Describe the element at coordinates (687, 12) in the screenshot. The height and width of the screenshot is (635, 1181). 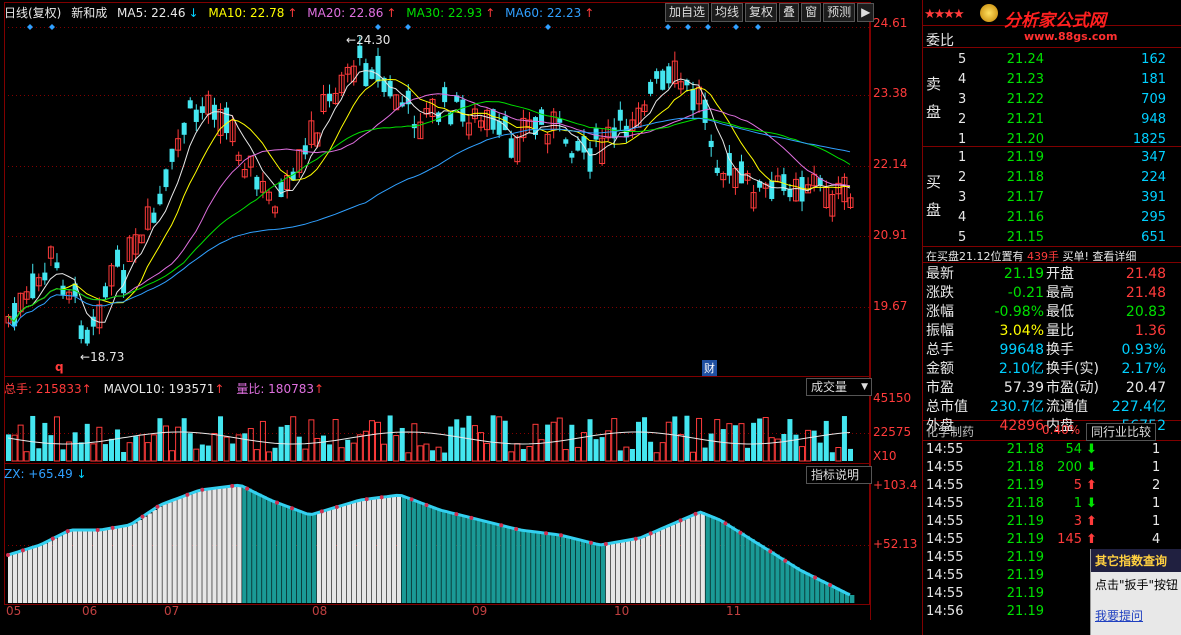
I see `add-watchlist-button: 加自选` at that location.